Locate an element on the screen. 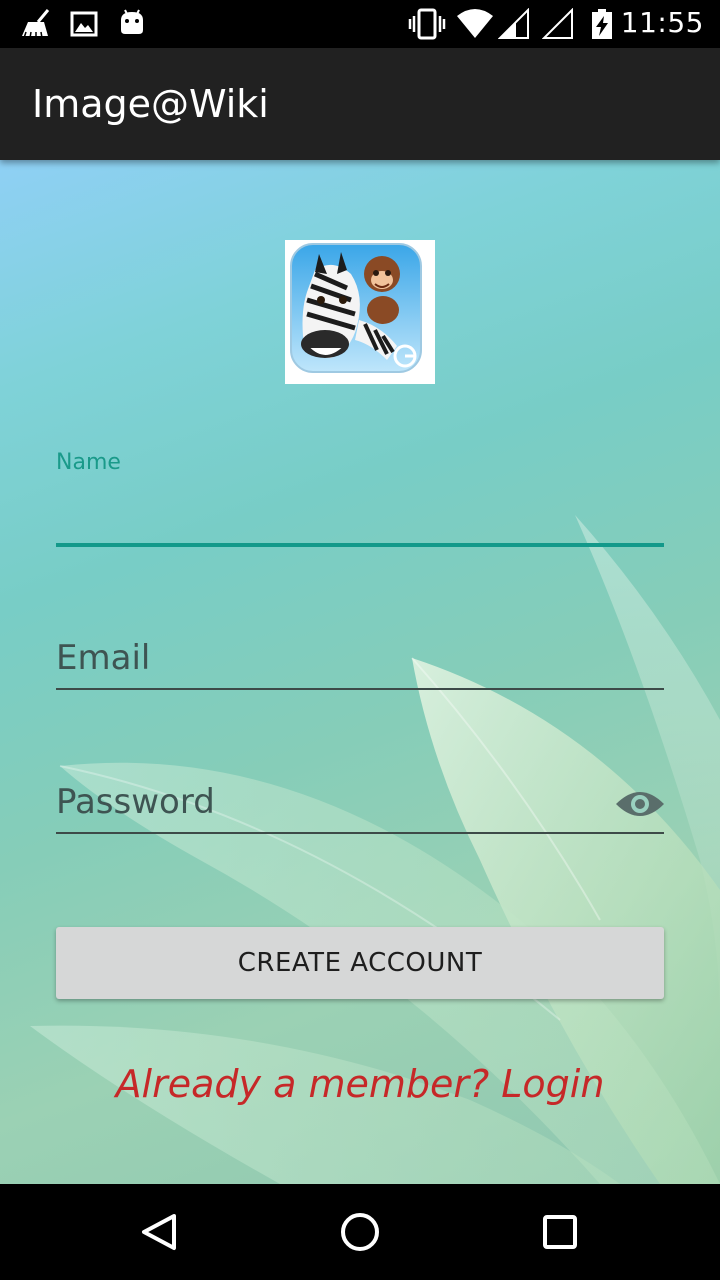 This screenshot has width=720, height=1280. password-input-underline is located at coordinates (360, 833).